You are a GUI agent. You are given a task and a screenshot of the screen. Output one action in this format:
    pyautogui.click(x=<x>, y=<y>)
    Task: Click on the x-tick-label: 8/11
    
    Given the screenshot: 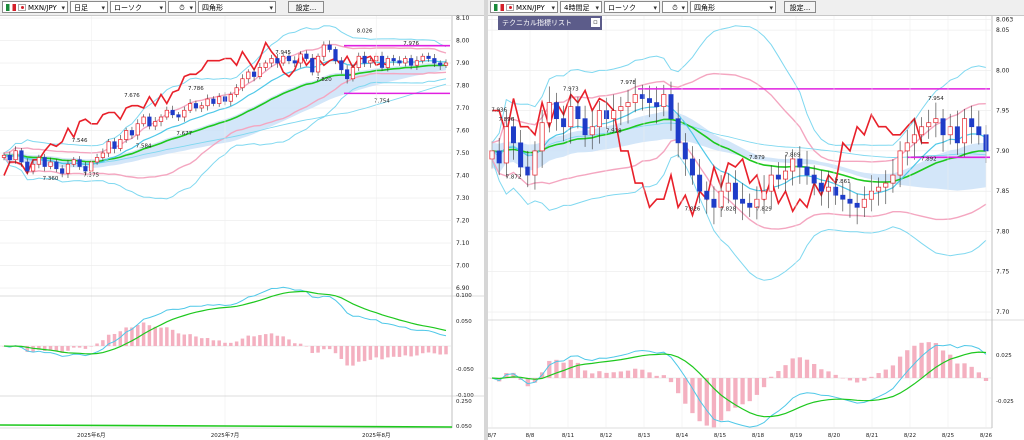 What is the action you would take?
    pyautogui.click(x=568, y=436)
    